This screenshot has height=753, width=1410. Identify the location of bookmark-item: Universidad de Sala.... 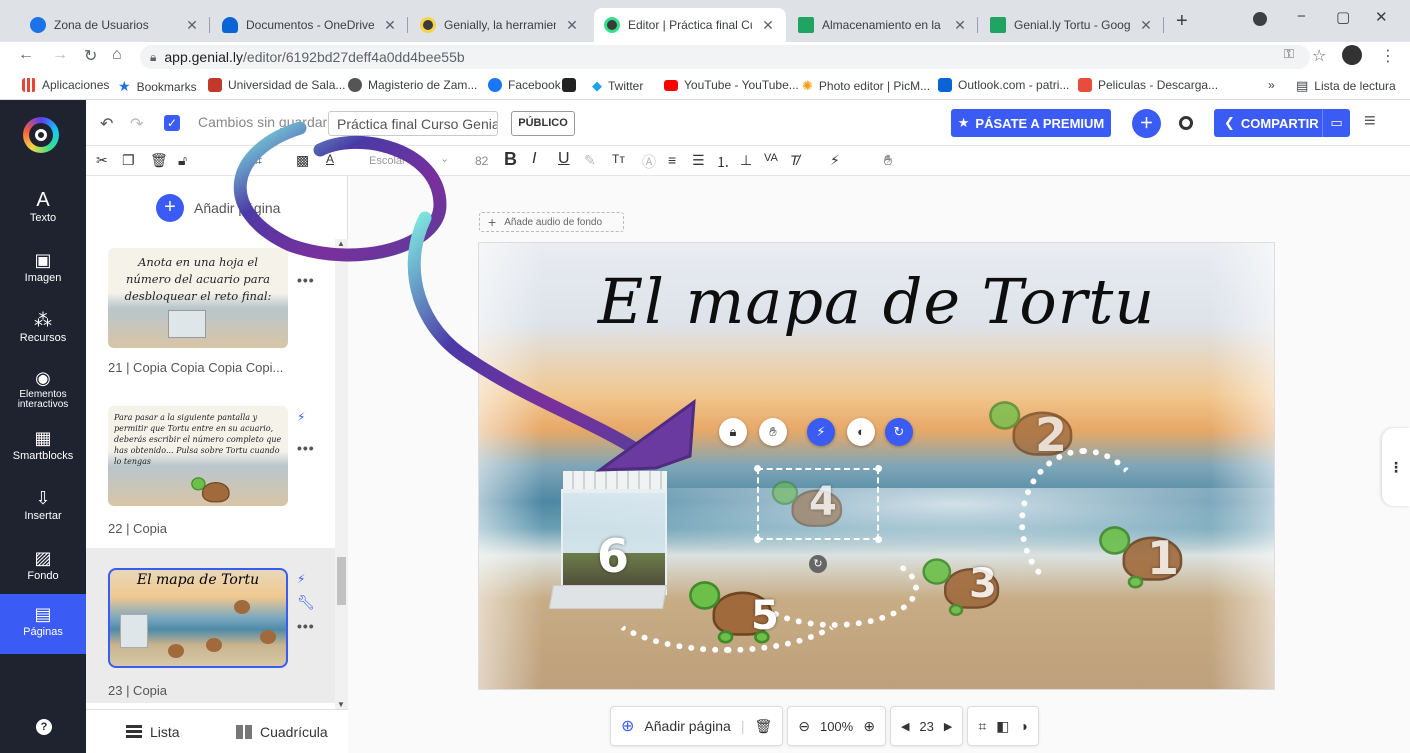
(276, 85).